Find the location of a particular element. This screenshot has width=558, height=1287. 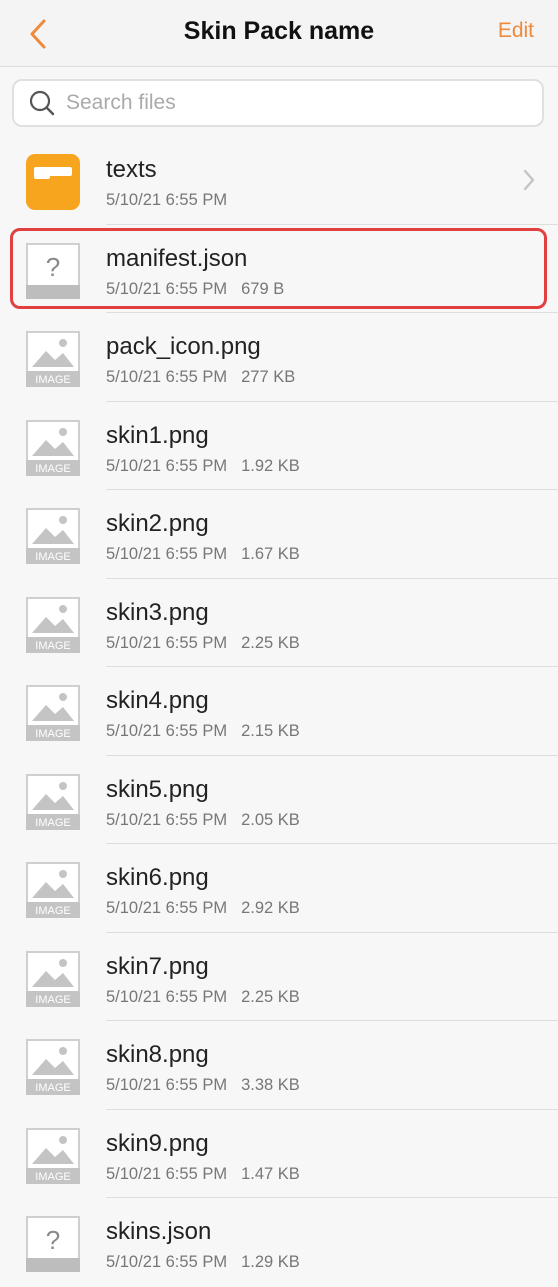

top-bar: Skin Pack name Edit is located at coordinates (279, 33).